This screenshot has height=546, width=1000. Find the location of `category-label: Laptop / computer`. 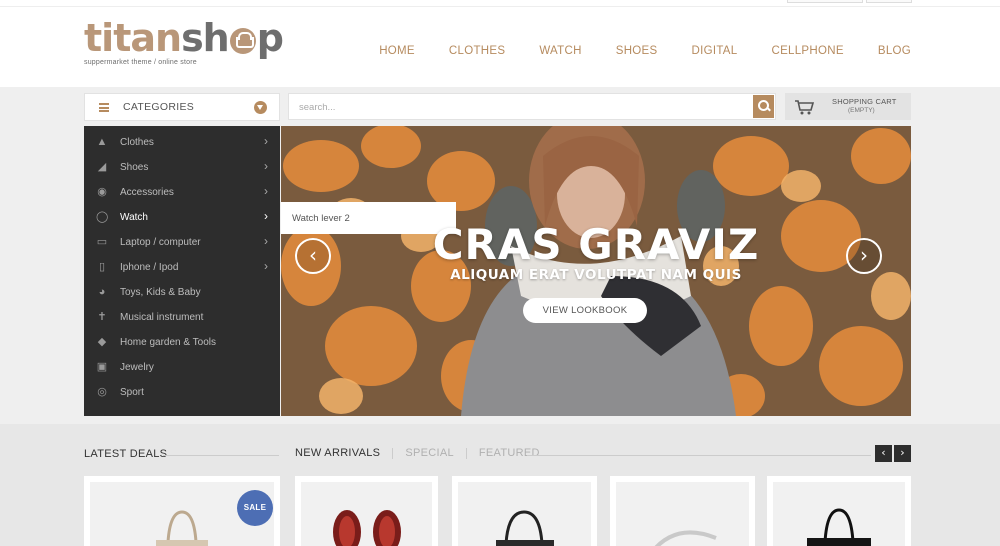

category-label: Laptop / computer is located at coordinates (160, 242).